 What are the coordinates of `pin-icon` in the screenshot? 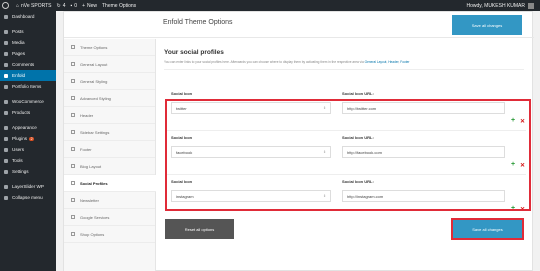 It's located at (6, 31).